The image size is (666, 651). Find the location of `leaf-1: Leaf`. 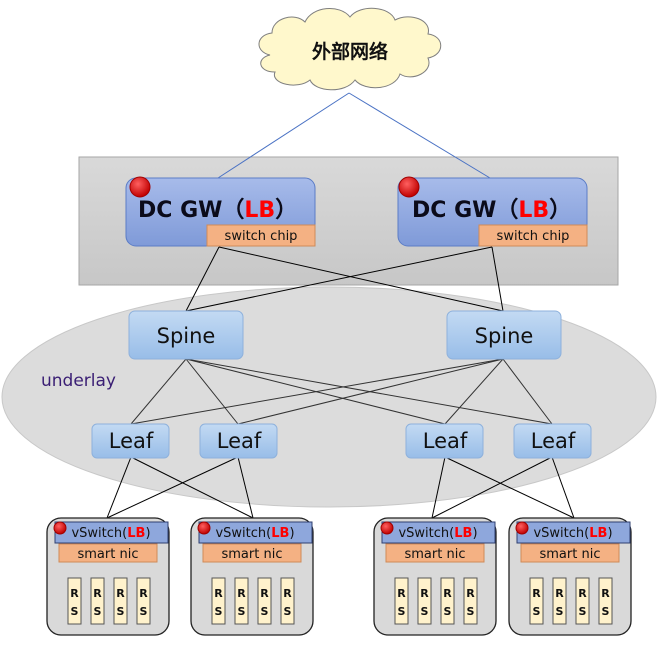

leaf-1: Leaf is located at coordinates (130, 441).